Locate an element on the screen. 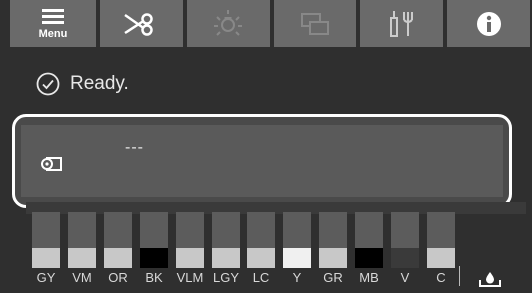  ink-label: V is located at coordinates (405, 277).